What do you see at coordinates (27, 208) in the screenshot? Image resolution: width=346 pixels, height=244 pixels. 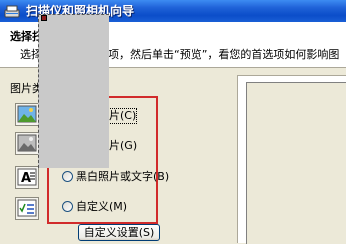 I see `custom-settings-icon` at bounding box center [27, 208].